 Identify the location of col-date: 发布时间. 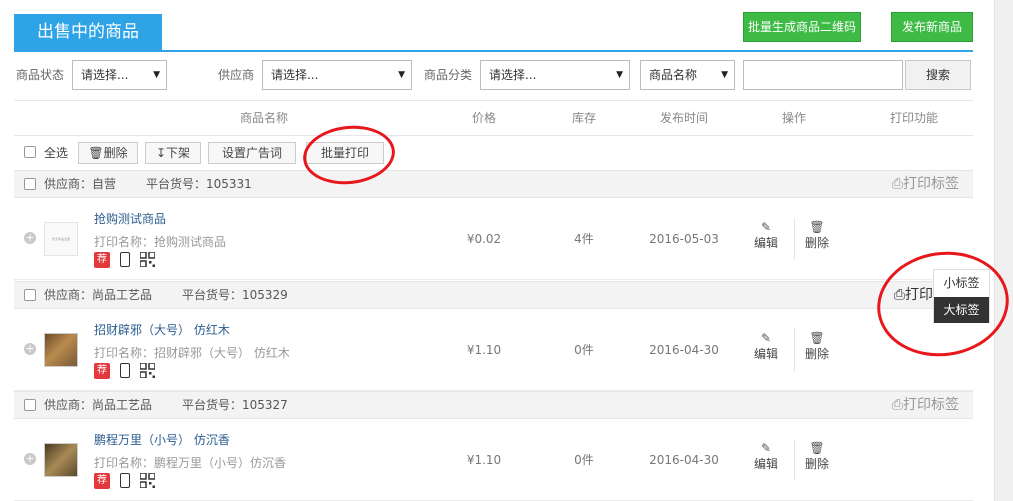
(683, 118).